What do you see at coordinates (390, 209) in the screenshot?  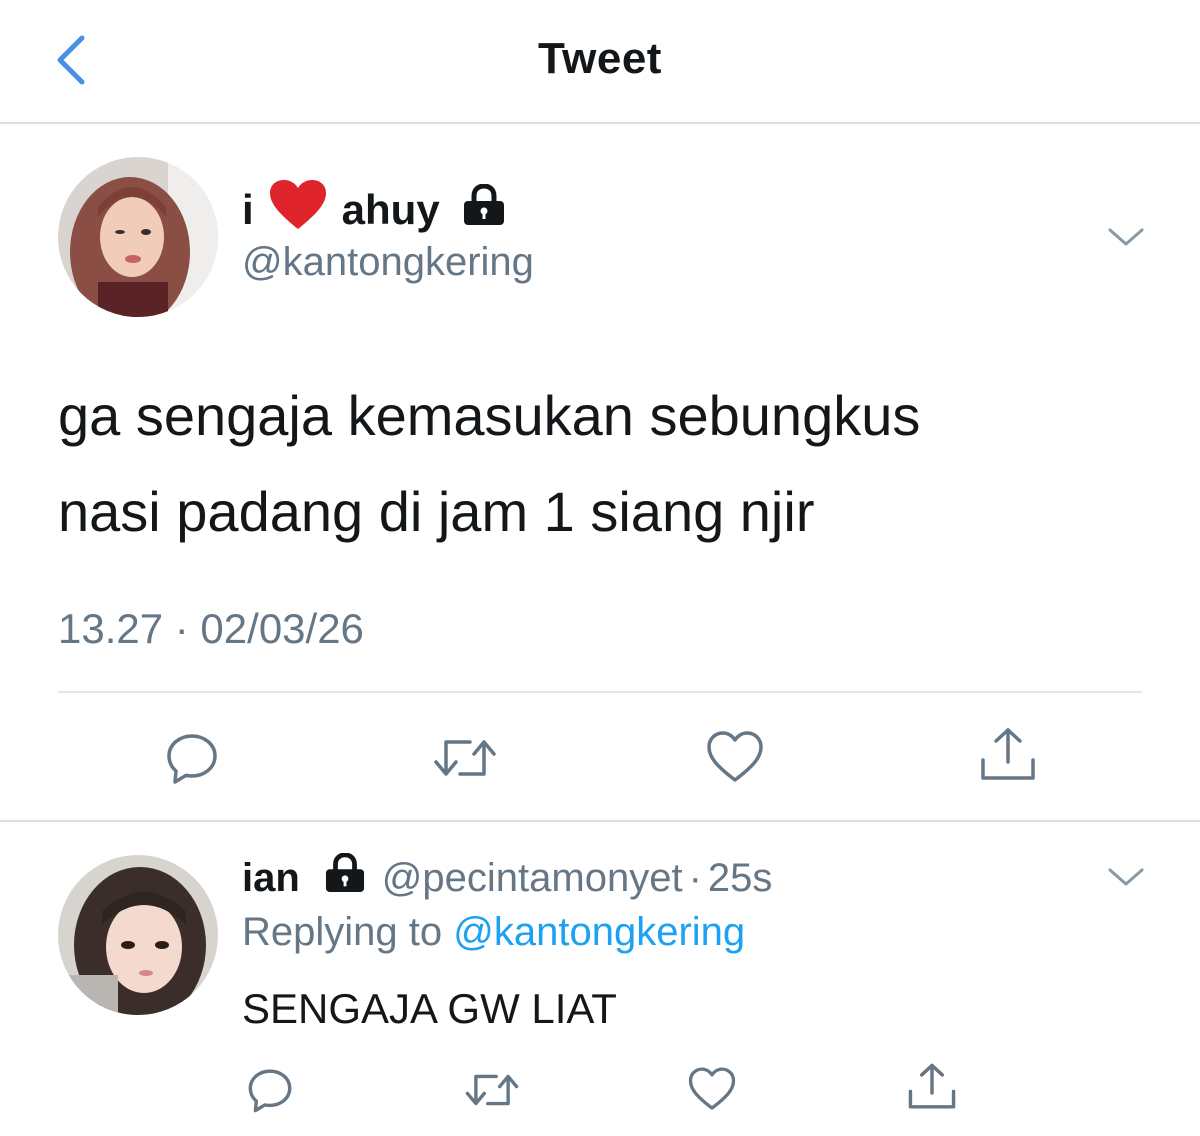 I see `author-name-suffix: ahuy` at bounding box center [390, 209].